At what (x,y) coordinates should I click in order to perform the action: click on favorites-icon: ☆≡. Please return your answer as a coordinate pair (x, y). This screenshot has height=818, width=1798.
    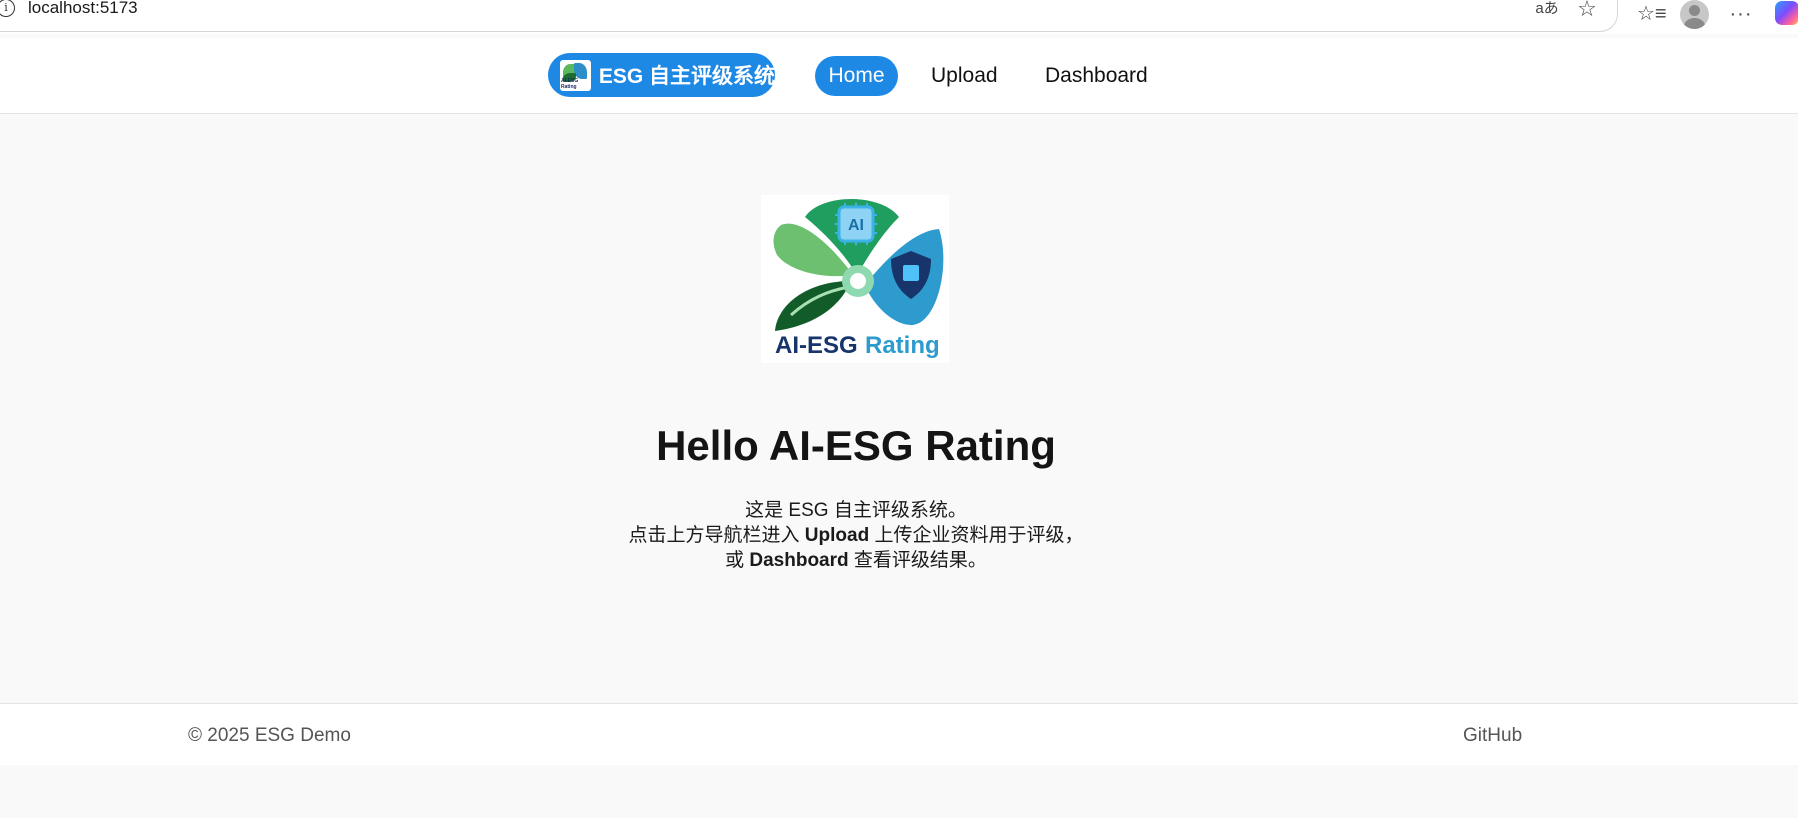
    Looking at the image, I should click on (1652, 14).